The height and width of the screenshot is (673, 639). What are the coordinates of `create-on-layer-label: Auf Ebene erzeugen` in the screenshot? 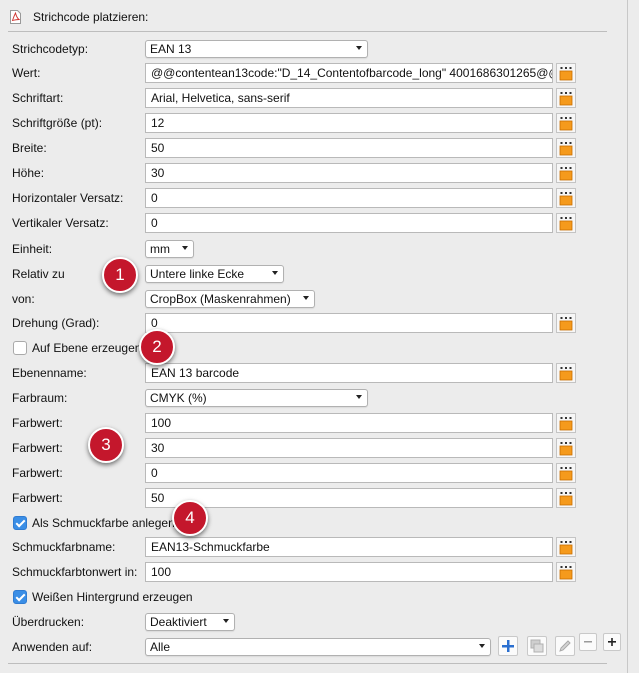 It's located at (87, 348).